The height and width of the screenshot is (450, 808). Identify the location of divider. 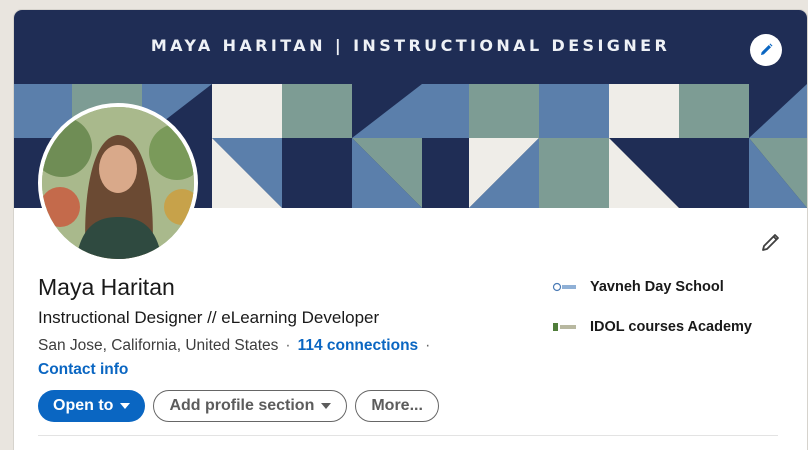
(408, 435).